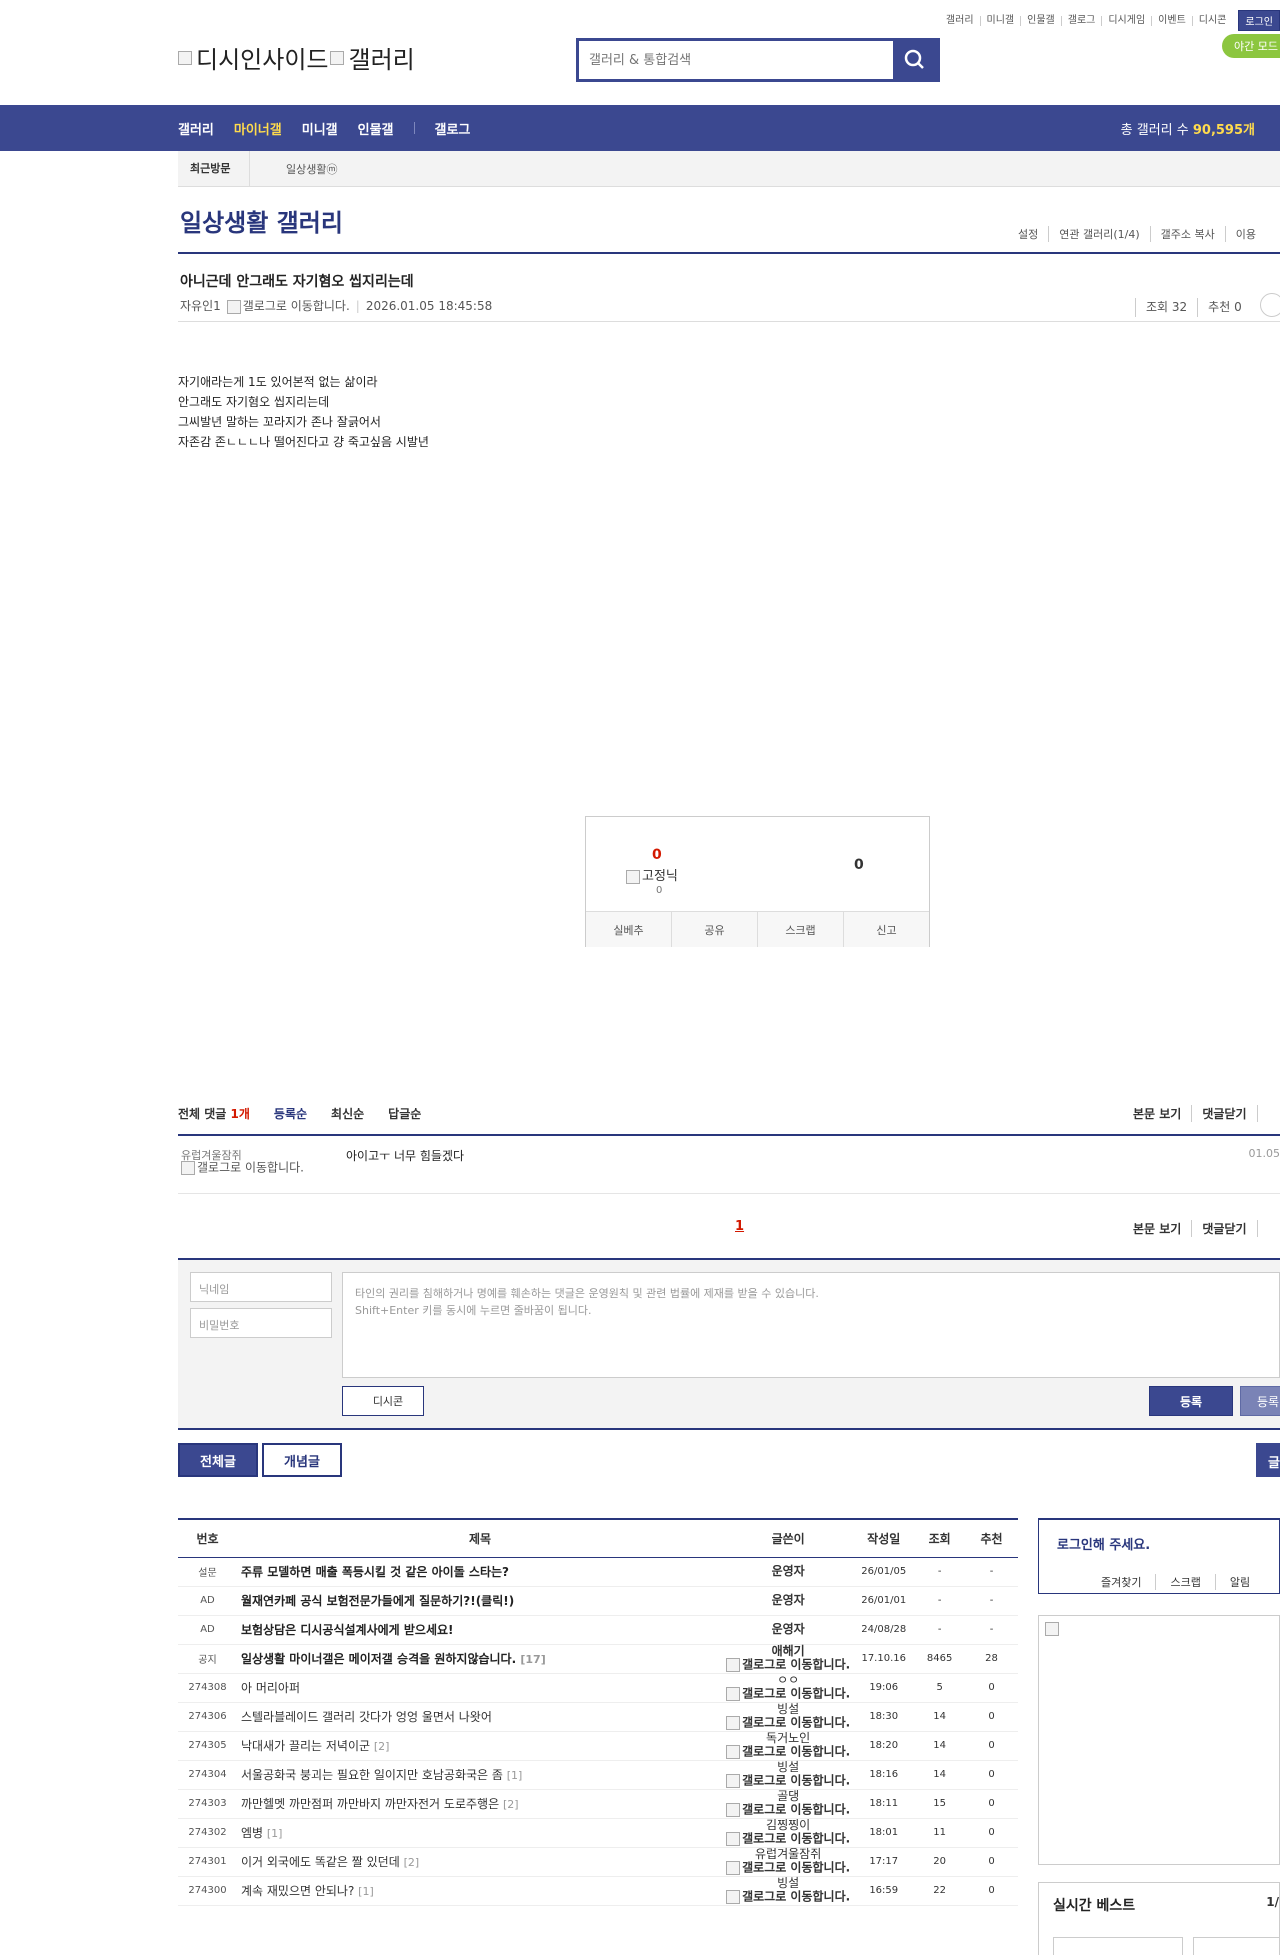 Image resolution: width=1280 pixels, height=1955 pixels. What do you see at coordinates (480, 1862) in the screenshot?
I see `post-title-cell: 이거 외국에도 똑같은 짤 있던데 [2]` at bounding box center [480, 1862].